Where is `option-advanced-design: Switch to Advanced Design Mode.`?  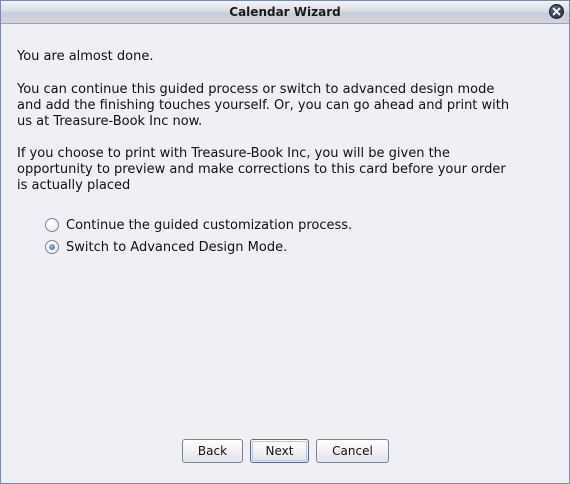 option-advanced-design: Switch to Advanced Design Mode. is located at coordinates (166, 247).